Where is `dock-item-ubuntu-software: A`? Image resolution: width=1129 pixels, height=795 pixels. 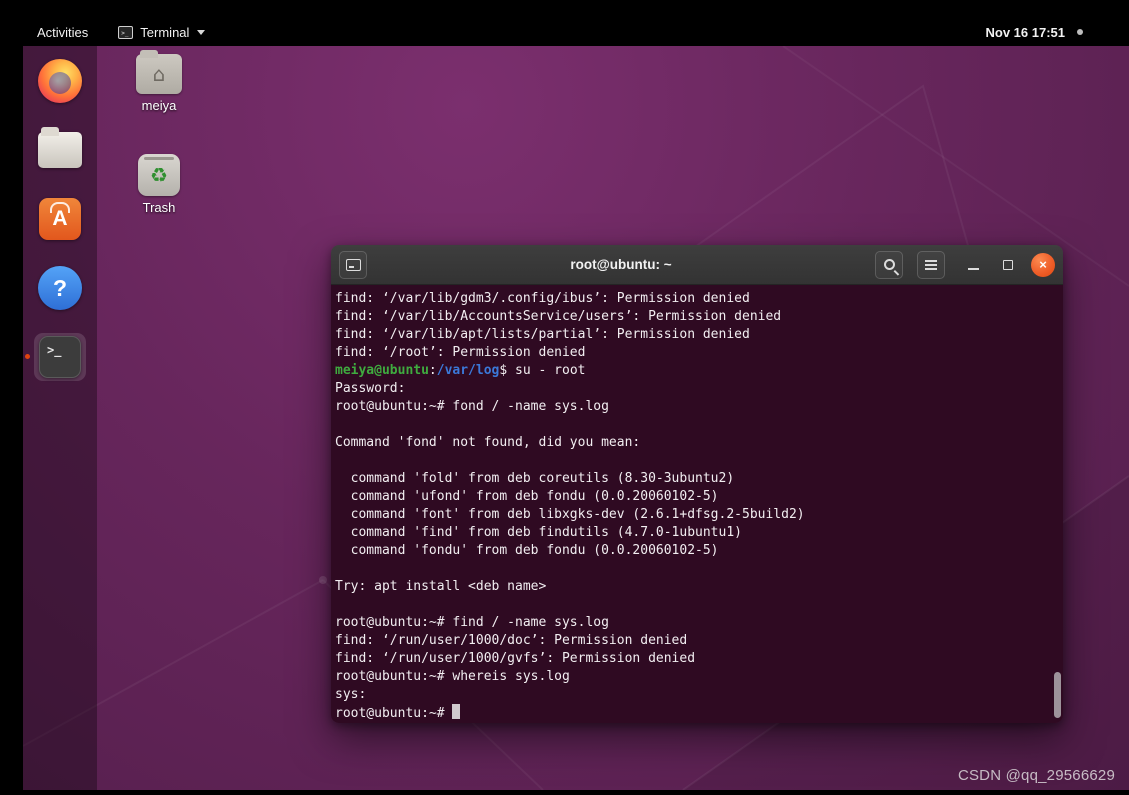 dock-item-ubuntu-software: A is located at coordinates (60, 219).